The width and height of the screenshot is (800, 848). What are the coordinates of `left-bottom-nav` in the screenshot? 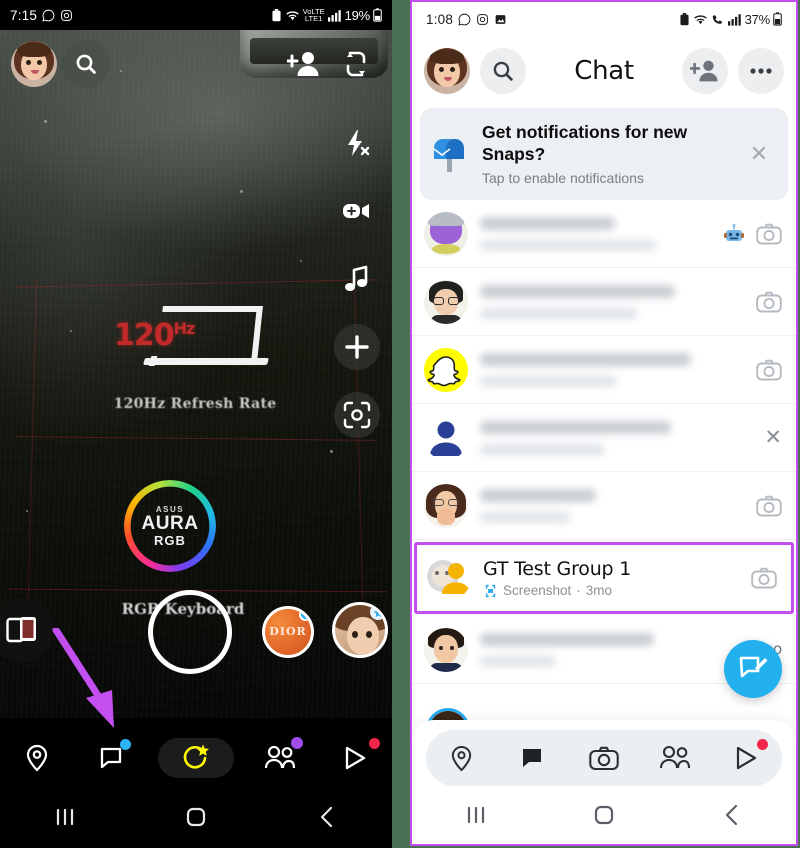 It's located at (196, 758).